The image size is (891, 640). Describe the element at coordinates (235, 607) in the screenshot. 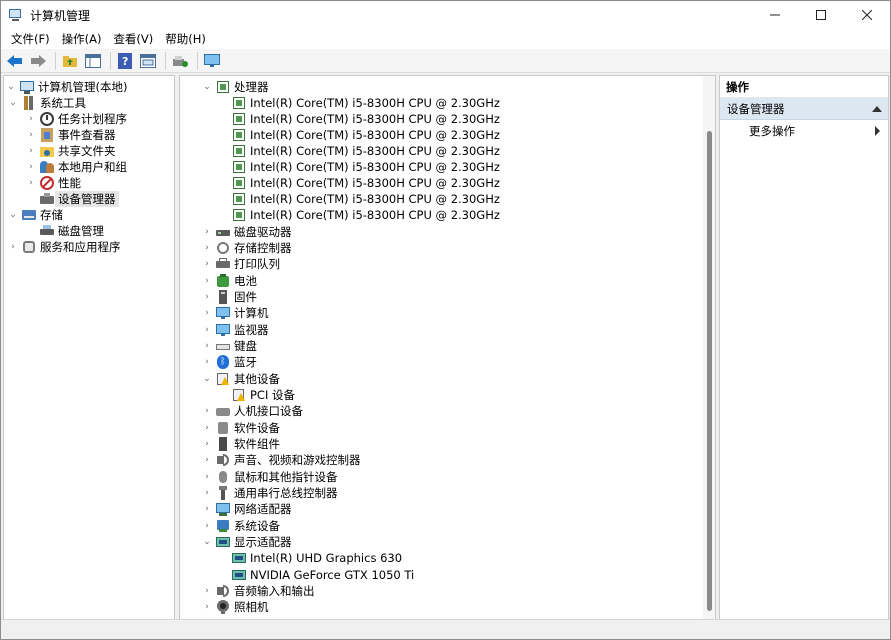

I see `device-category-cameras: › 照相机` at that location.